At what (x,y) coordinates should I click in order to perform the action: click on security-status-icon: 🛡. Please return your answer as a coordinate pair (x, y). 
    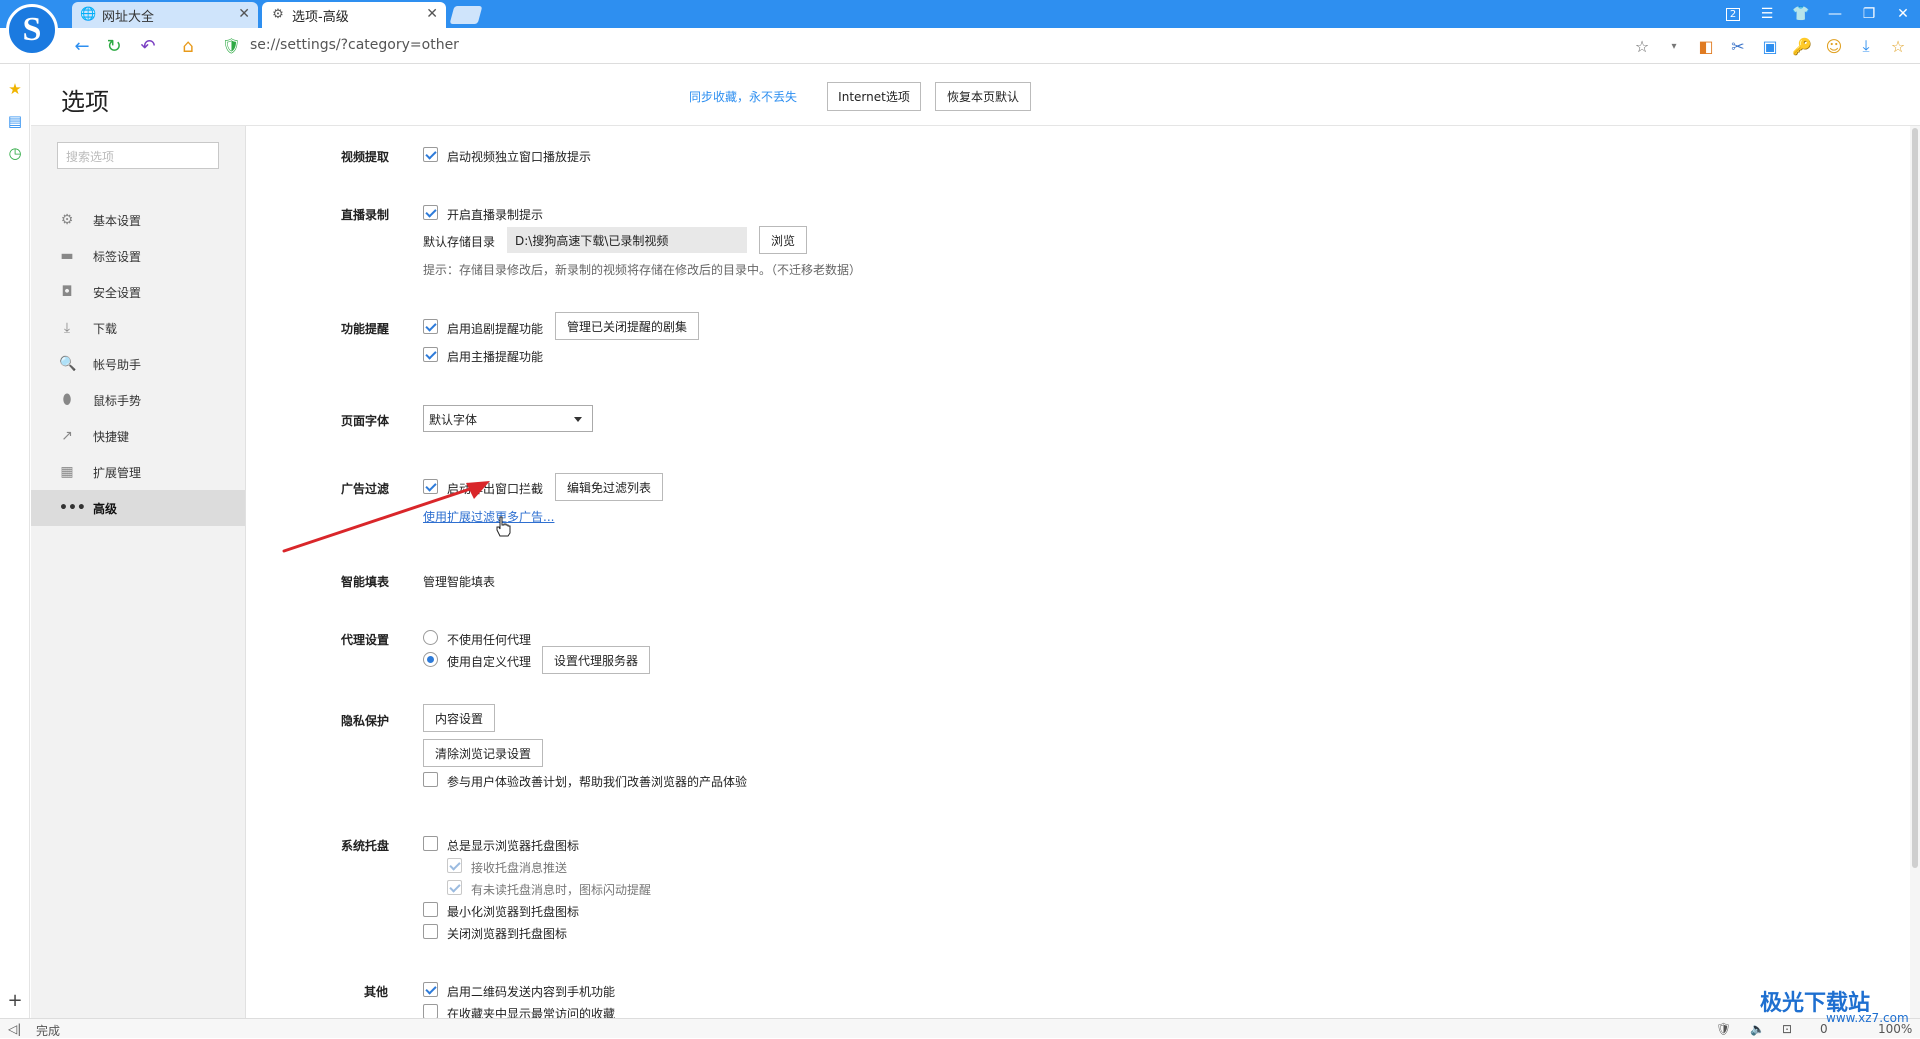
    Looking at the image, I should click on (1723, 1029).